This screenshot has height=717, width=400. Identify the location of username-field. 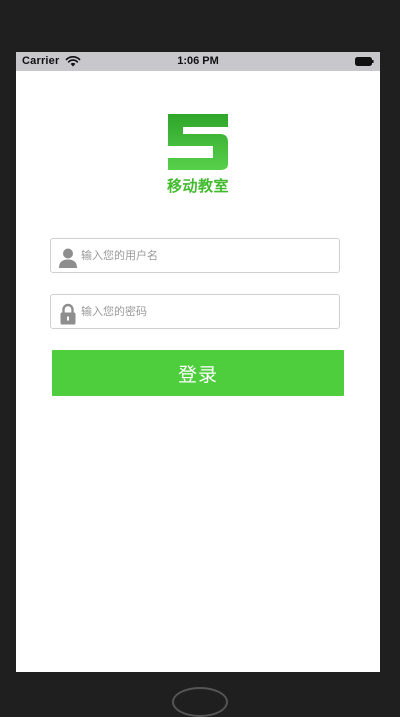
(195, 255).